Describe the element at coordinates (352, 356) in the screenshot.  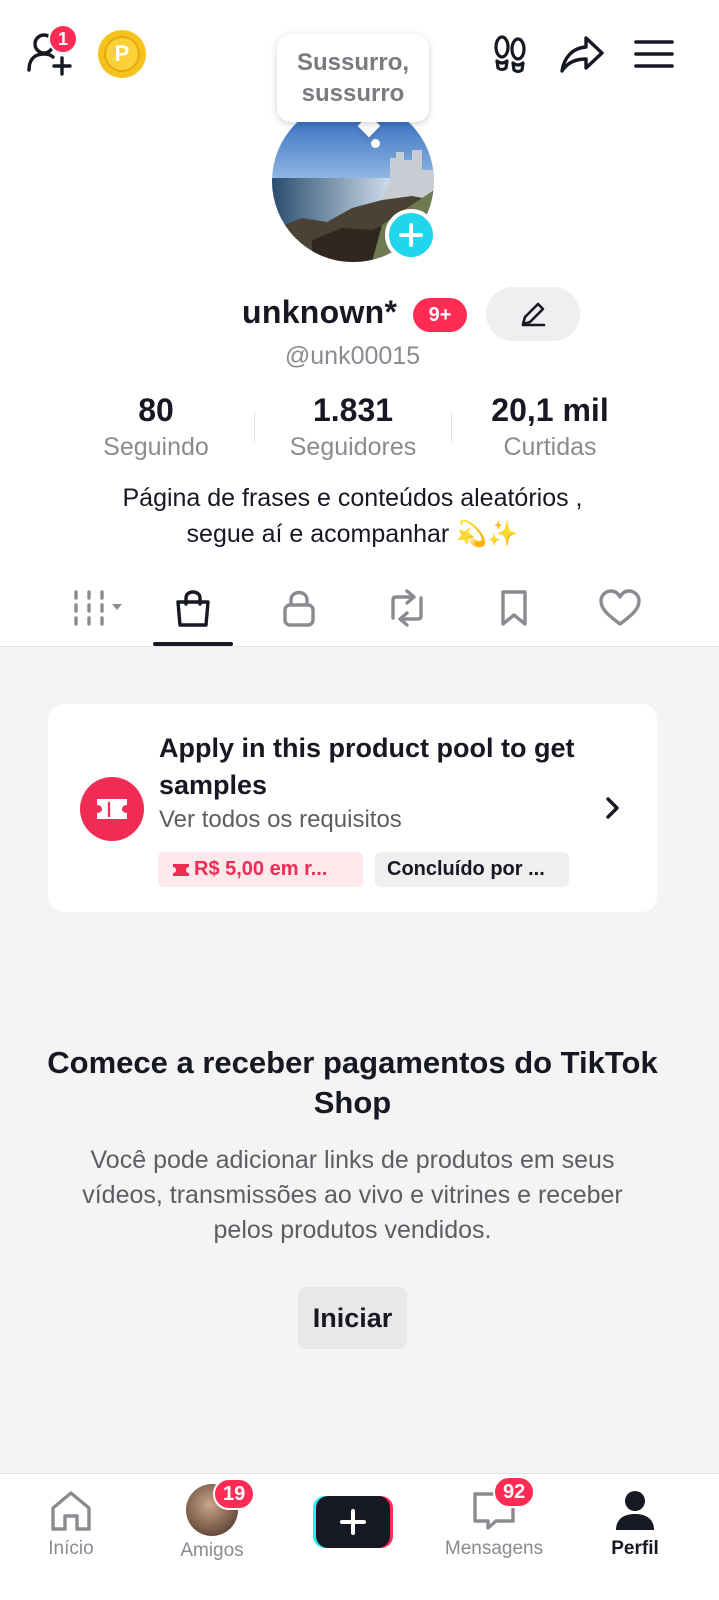
I see `username: @unk00015` at that location.